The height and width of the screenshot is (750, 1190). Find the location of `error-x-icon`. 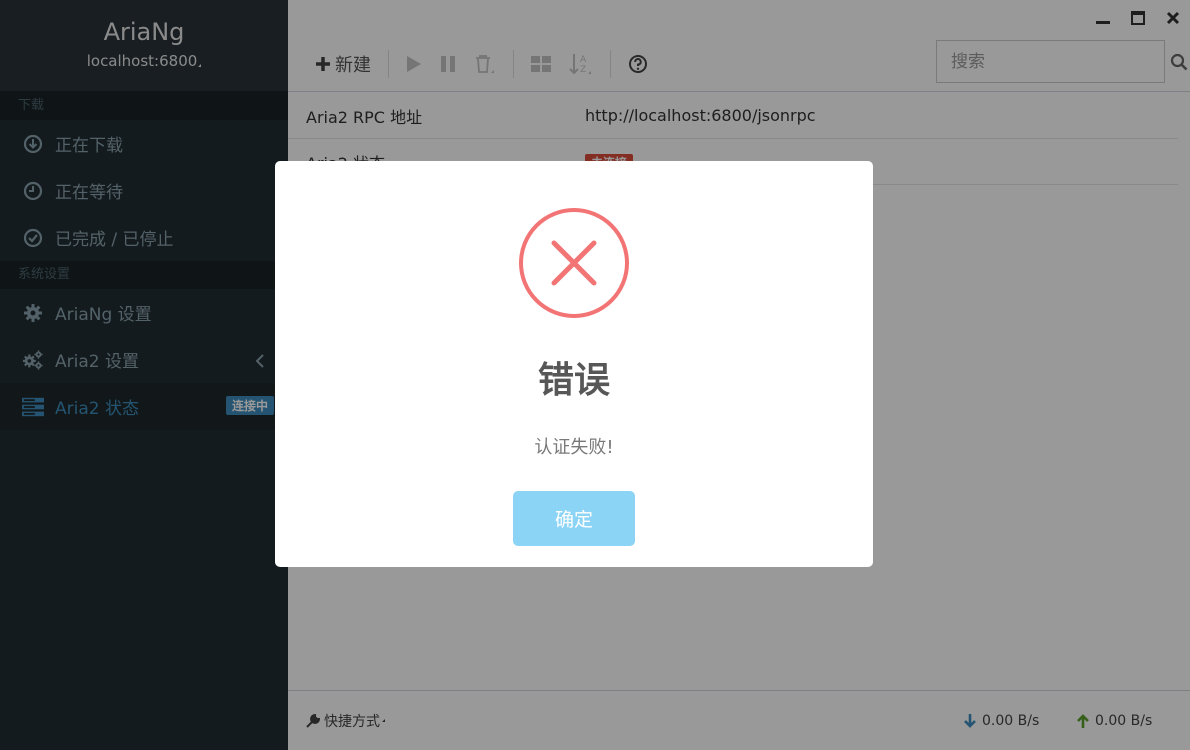

error-x-icon is located at coordinates (574, 263).